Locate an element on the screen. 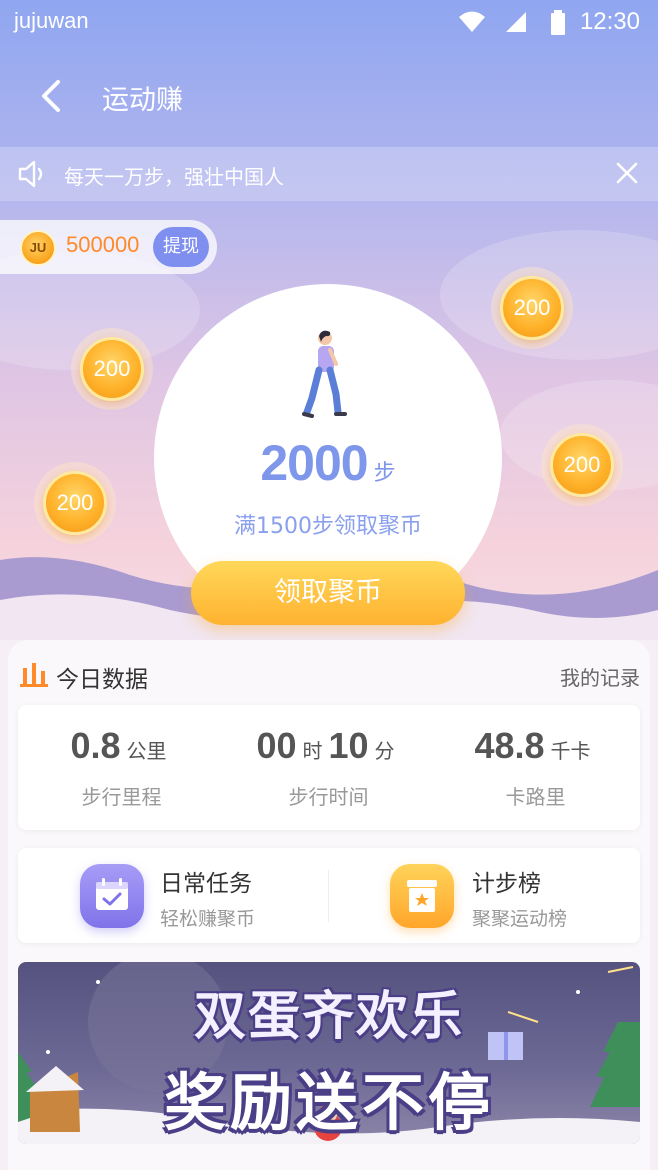 The height and width of the screenshot is (1170, 658). minutes-value: 10 is located at coordinates (348, 745).